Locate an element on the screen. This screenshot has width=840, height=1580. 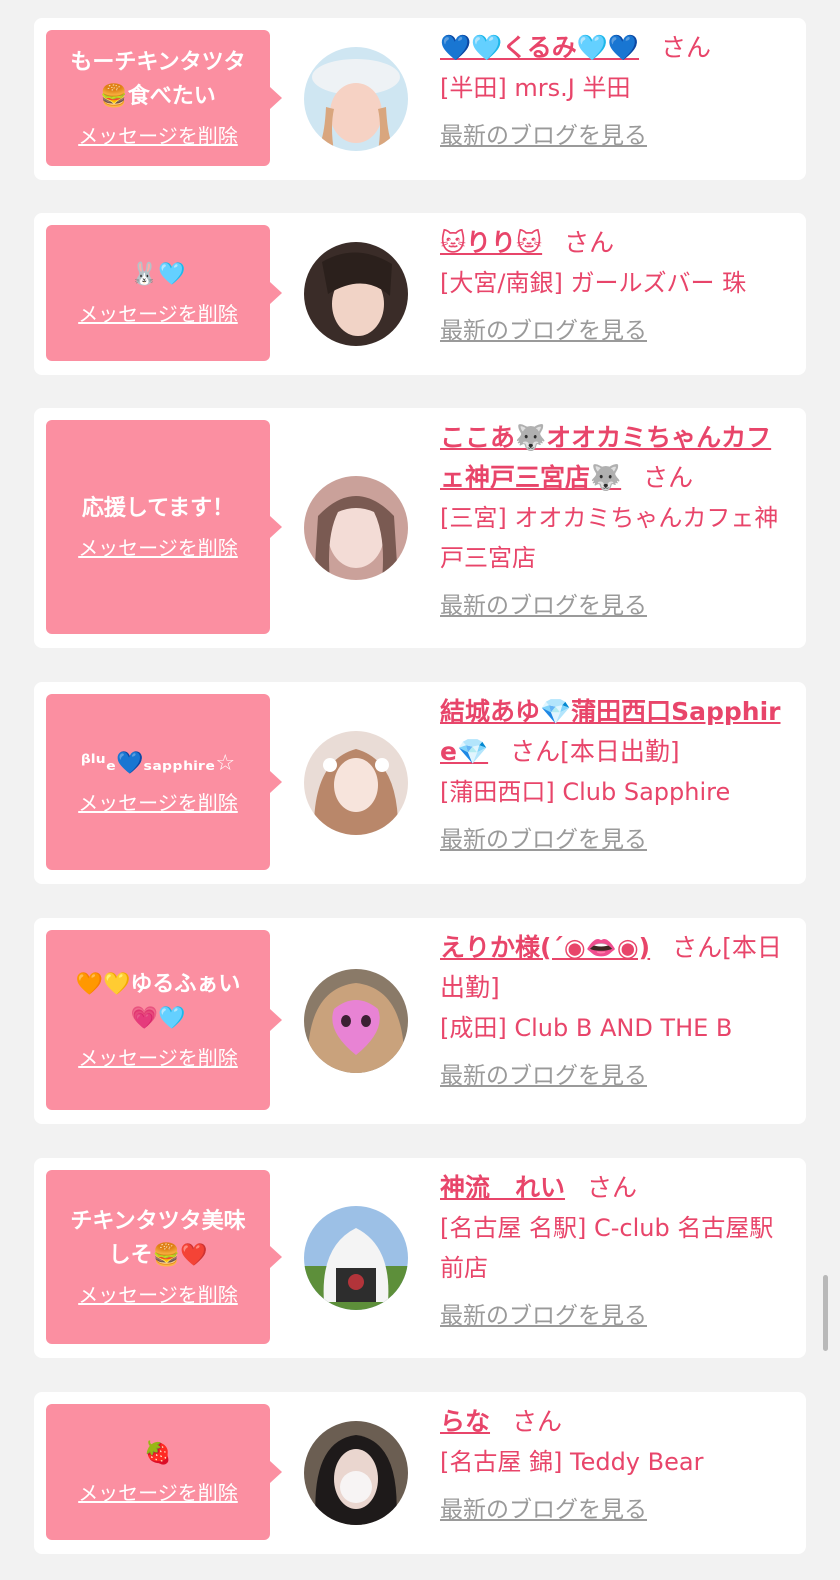
shop-name: [蒲田西口] Club Sapphire is located at coordinates (585, 792).